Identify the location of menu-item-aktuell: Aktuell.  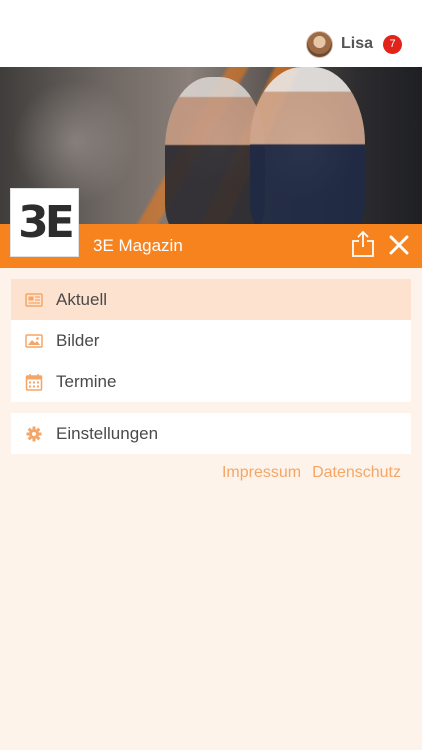
(211, 299).